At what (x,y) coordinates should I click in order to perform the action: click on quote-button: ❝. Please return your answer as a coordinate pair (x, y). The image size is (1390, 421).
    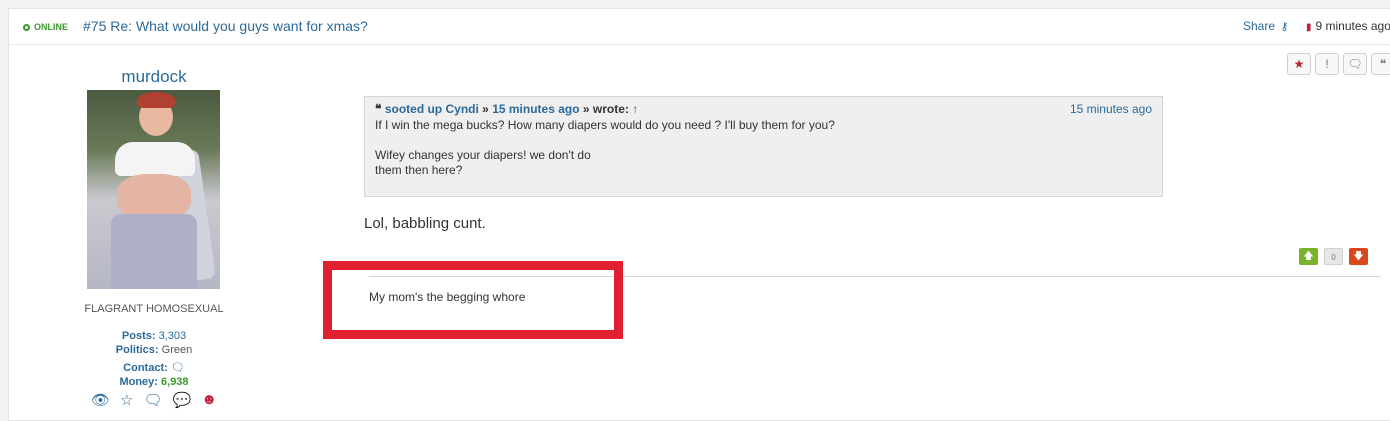
    Looking at the image, I should click on (1380, 64).